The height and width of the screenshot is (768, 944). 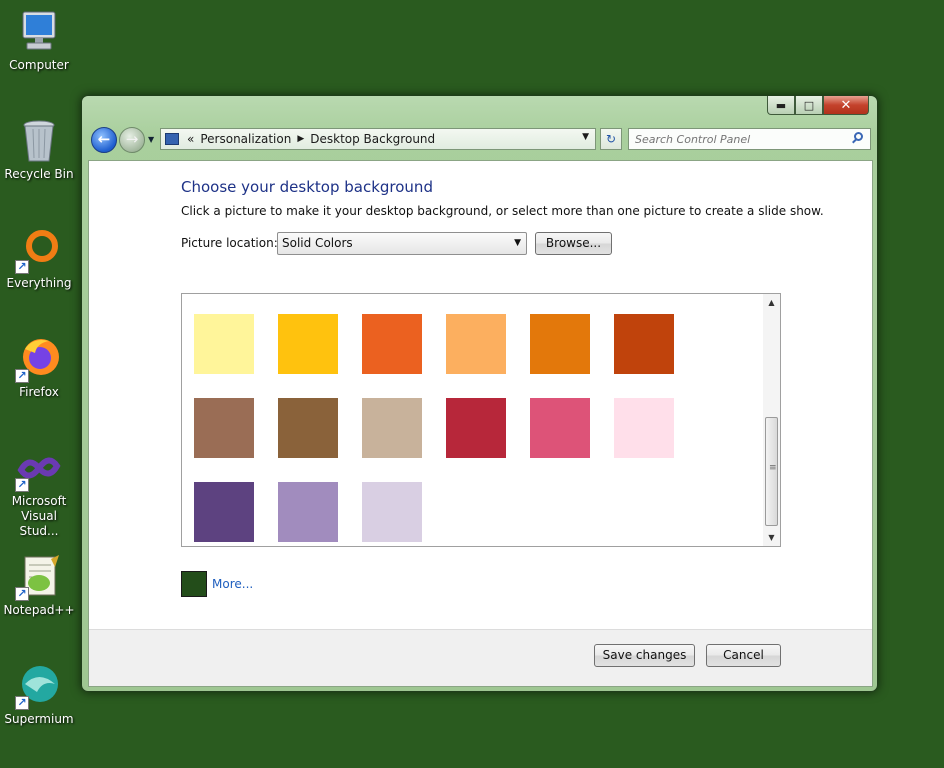 I want to click on everything-icon: ↗, so click(x=39, y=250).